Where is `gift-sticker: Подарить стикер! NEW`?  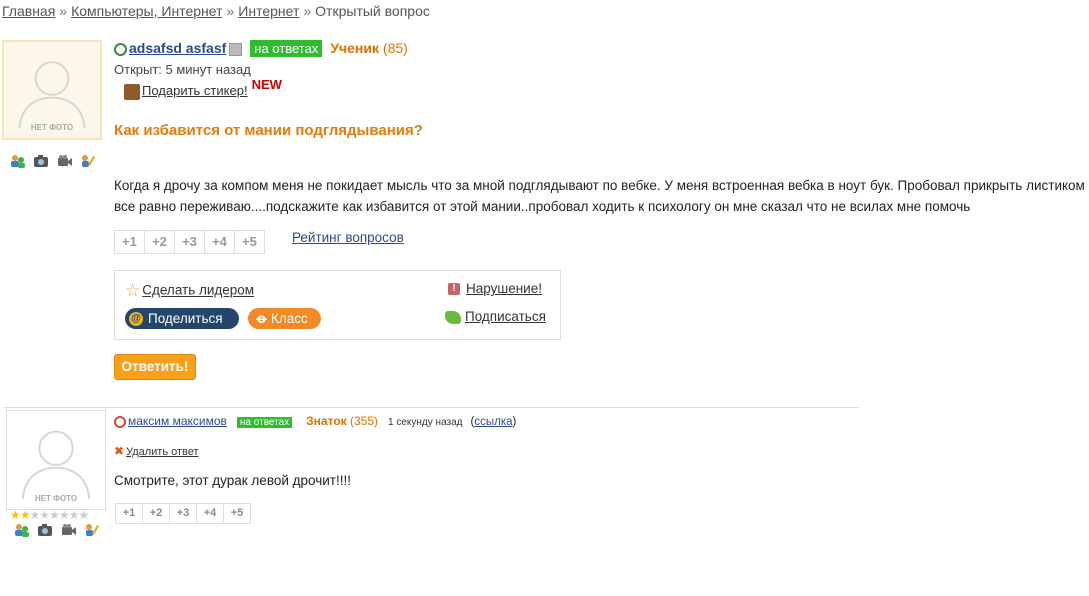 gift-sticker: Подарить стикер! NEW is located at coordinates (203, 88).